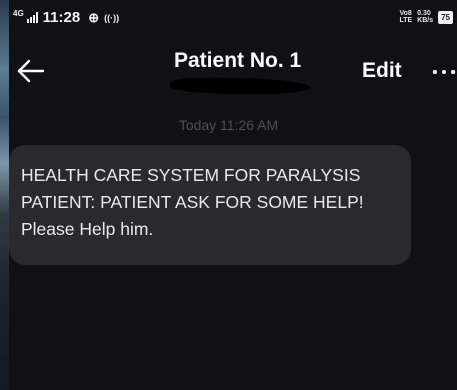 Image resolution: width=457 pixels, height=390 pixels. What do you see at coordinates (406, 17) in the screenshot?
I see `volte-indicator: Vo8 LTE` at bounding box center [406, 17].